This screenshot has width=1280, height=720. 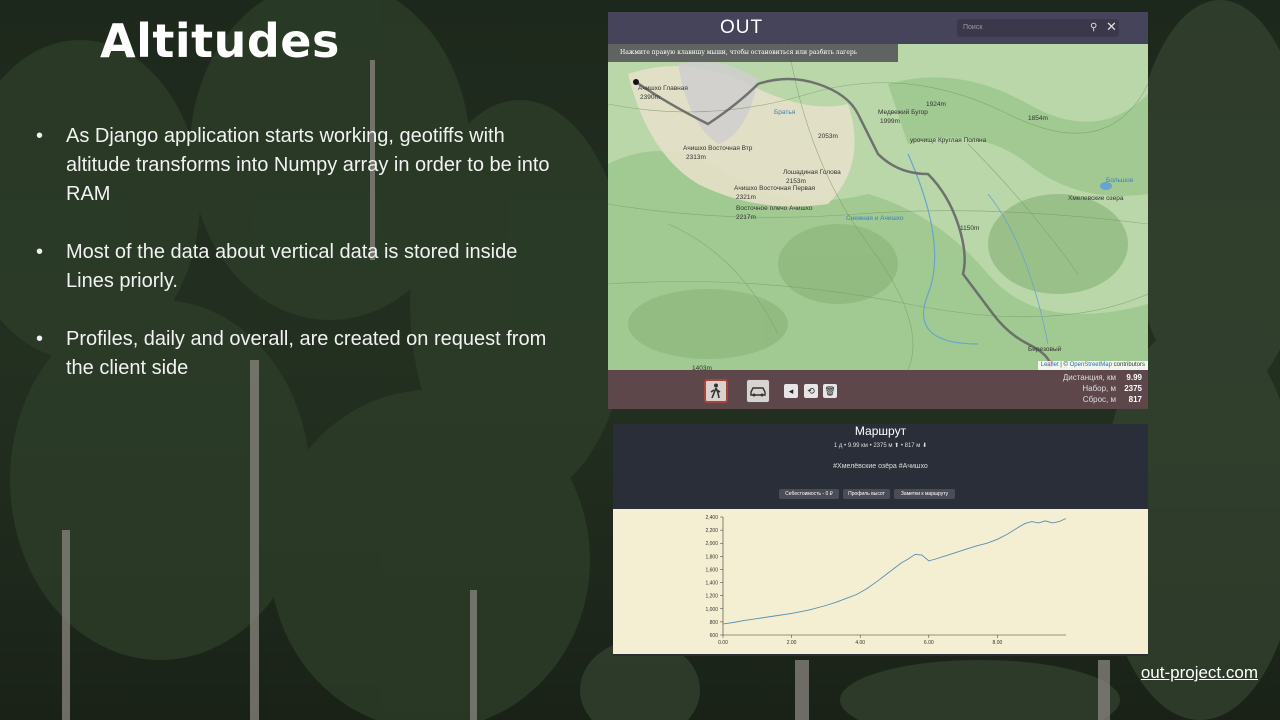 I want to click on map-label: Медвежий Бугор, so click(x=903, y=112).